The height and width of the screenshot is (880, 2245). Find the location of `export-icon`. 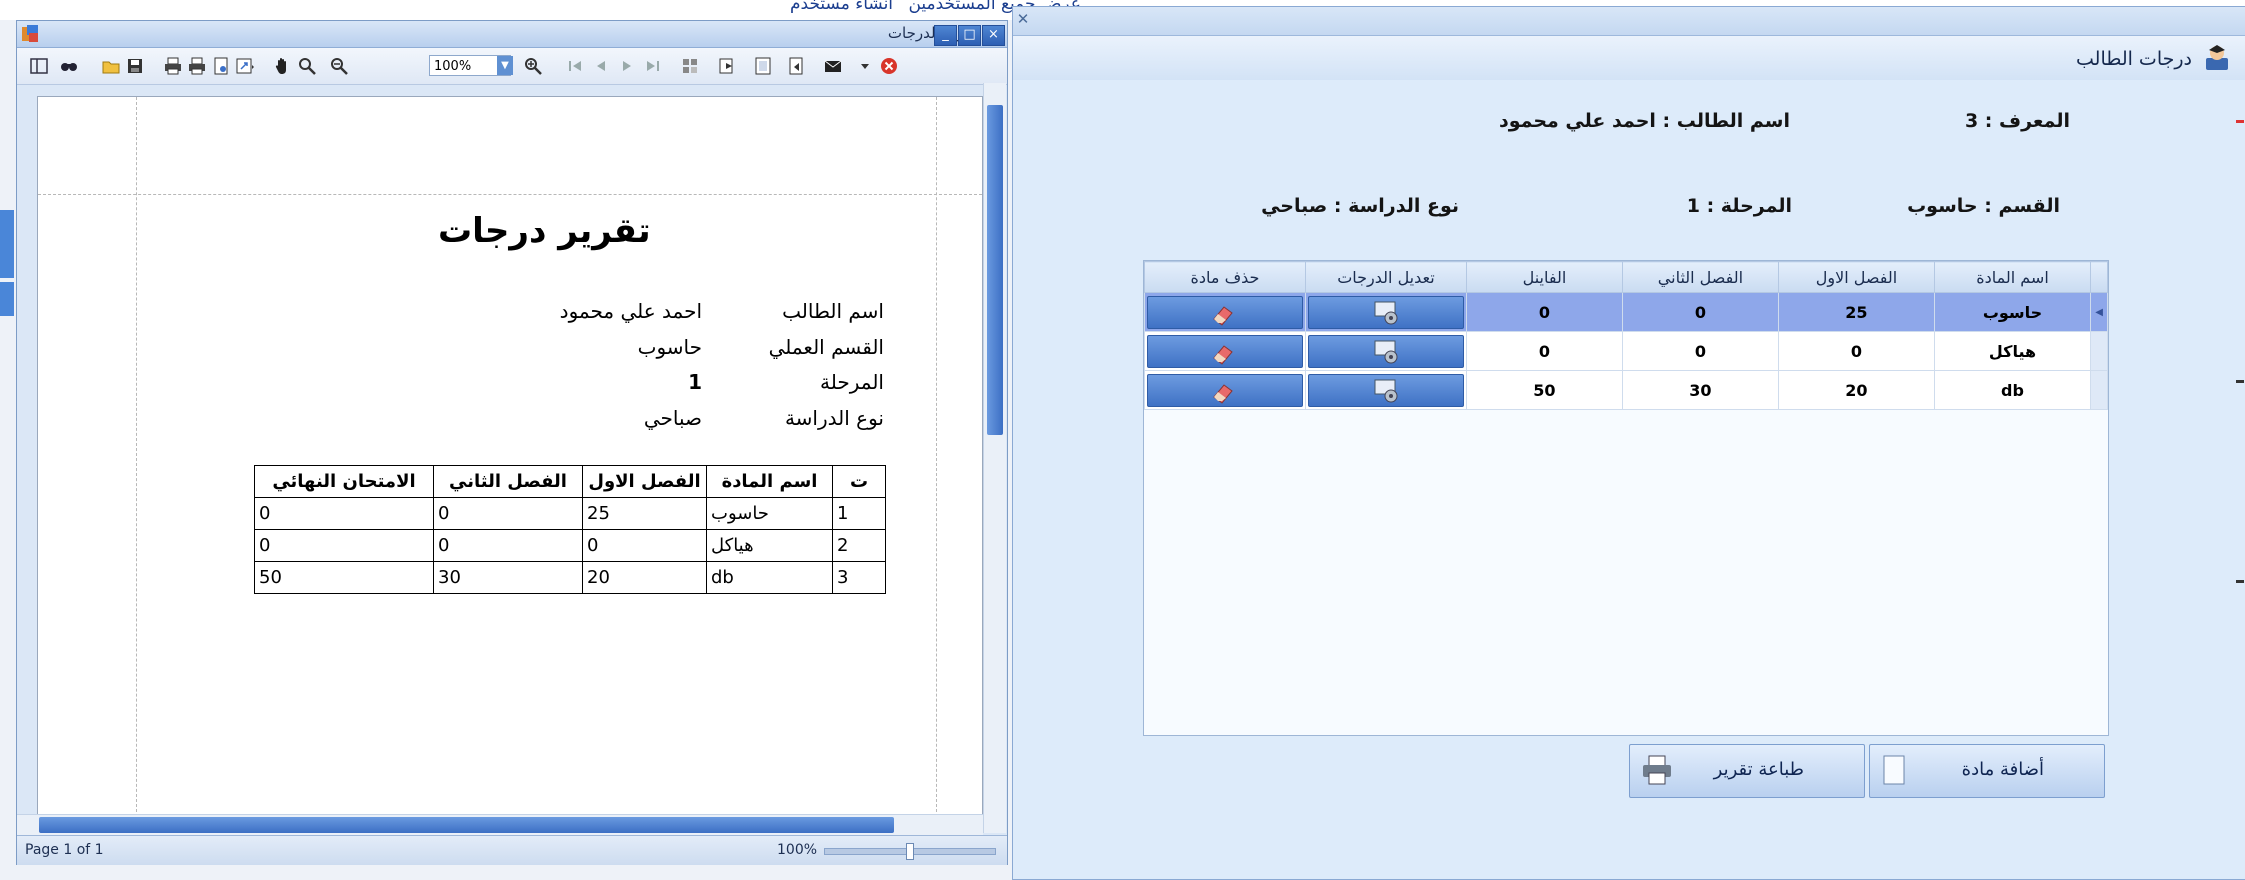

export-icon is located at coordinates (797, 66).